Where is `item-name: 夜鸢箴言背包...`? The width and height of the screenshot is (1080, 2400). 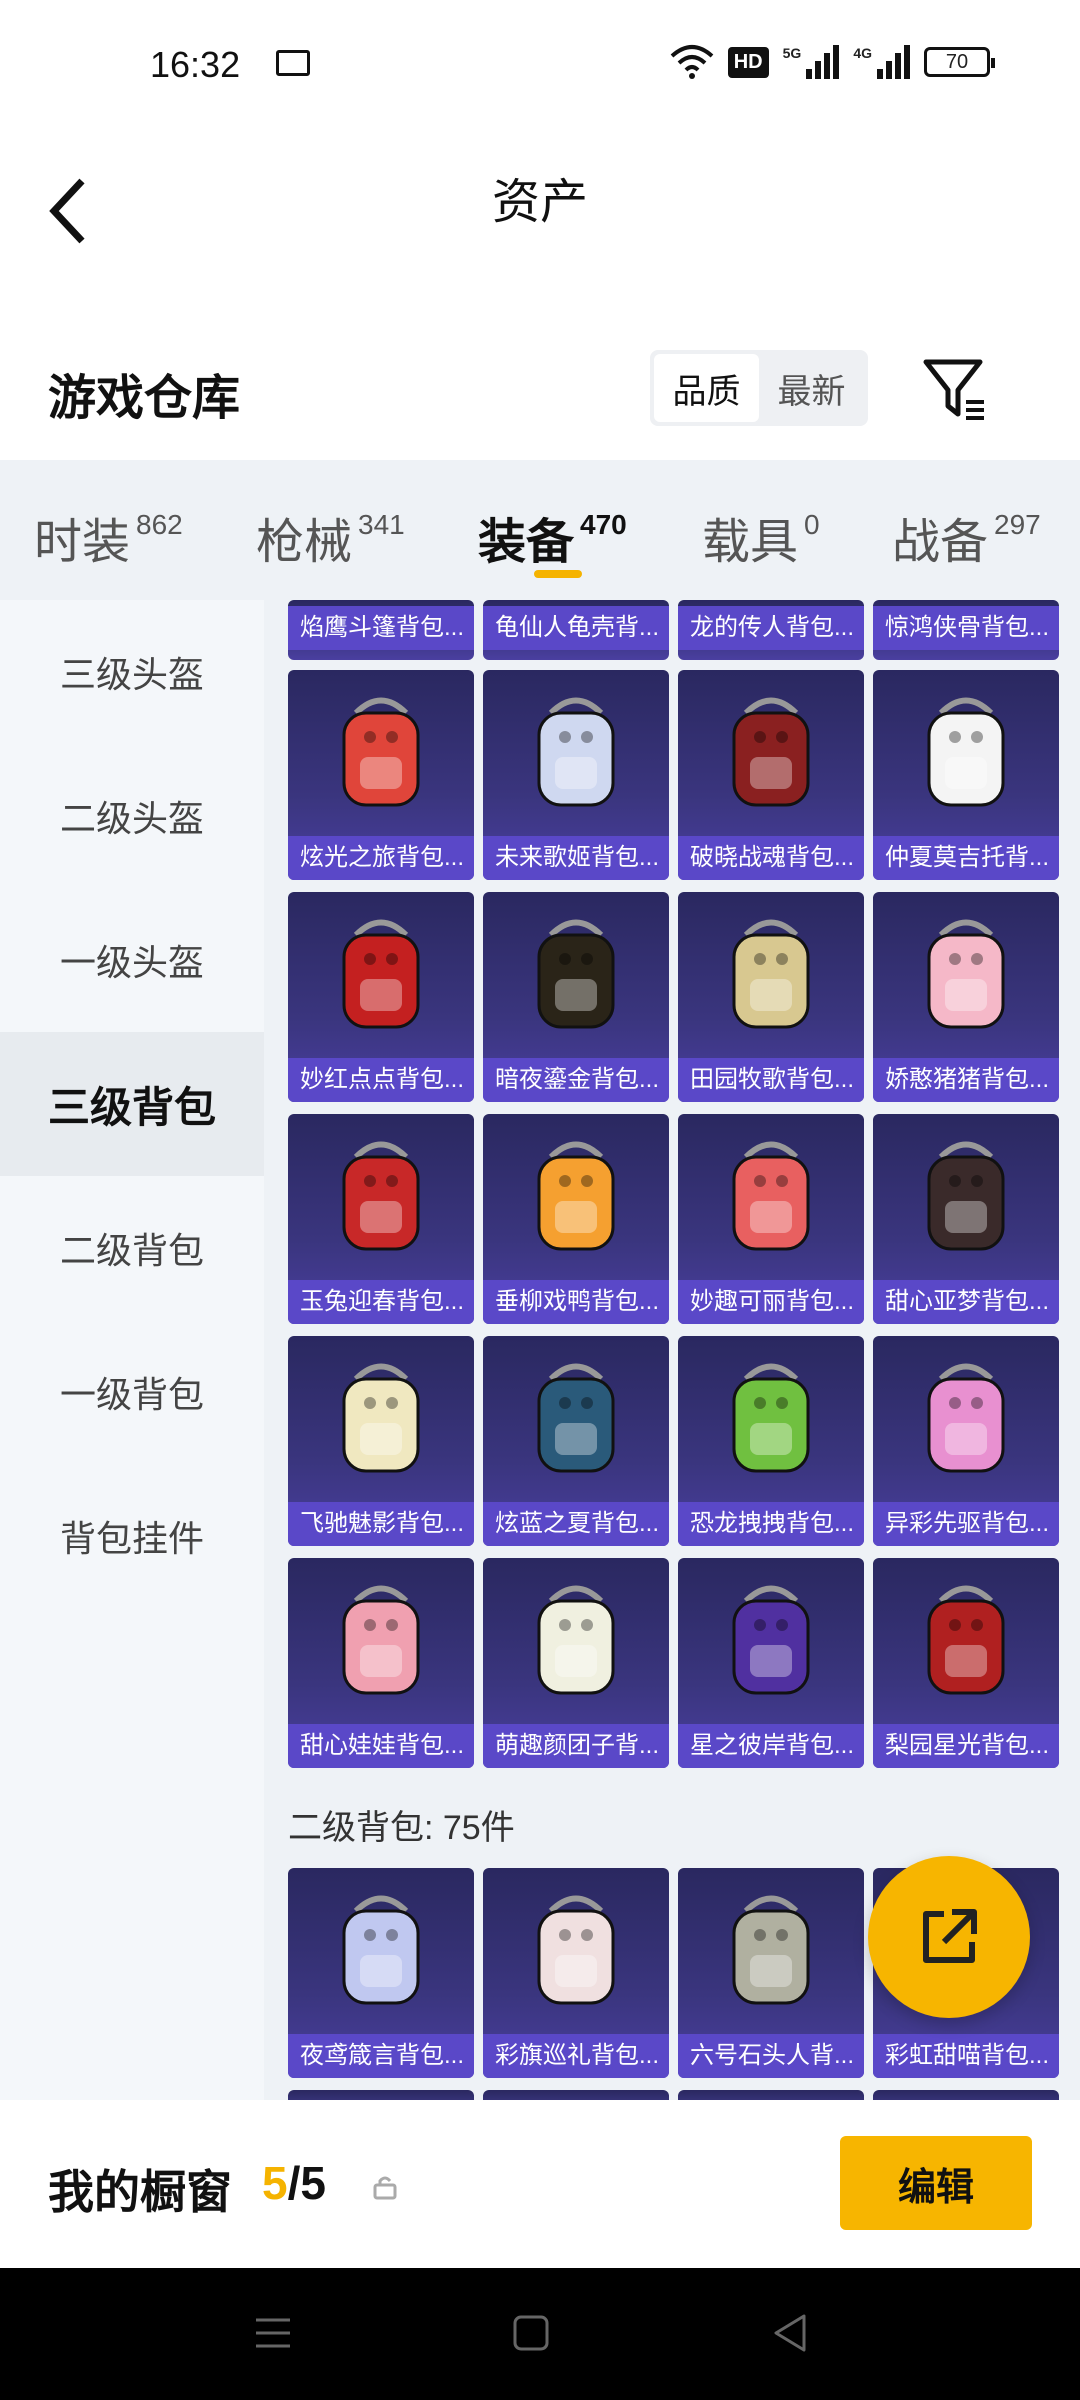
item-name: 夜鸢箴言背包... is located at coordinates (381, 2056).